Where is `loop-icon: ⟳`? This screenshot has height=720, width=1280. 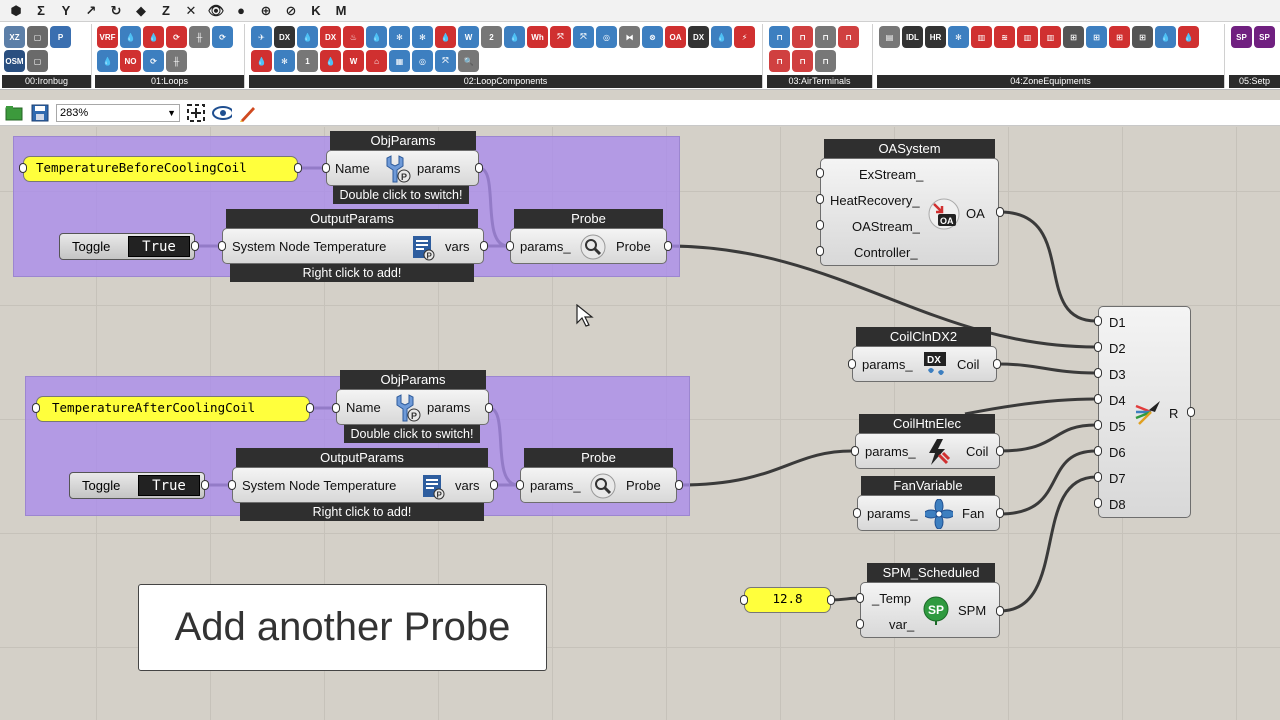
loop-icon: ⟳ is located at coordinates (176, 37).